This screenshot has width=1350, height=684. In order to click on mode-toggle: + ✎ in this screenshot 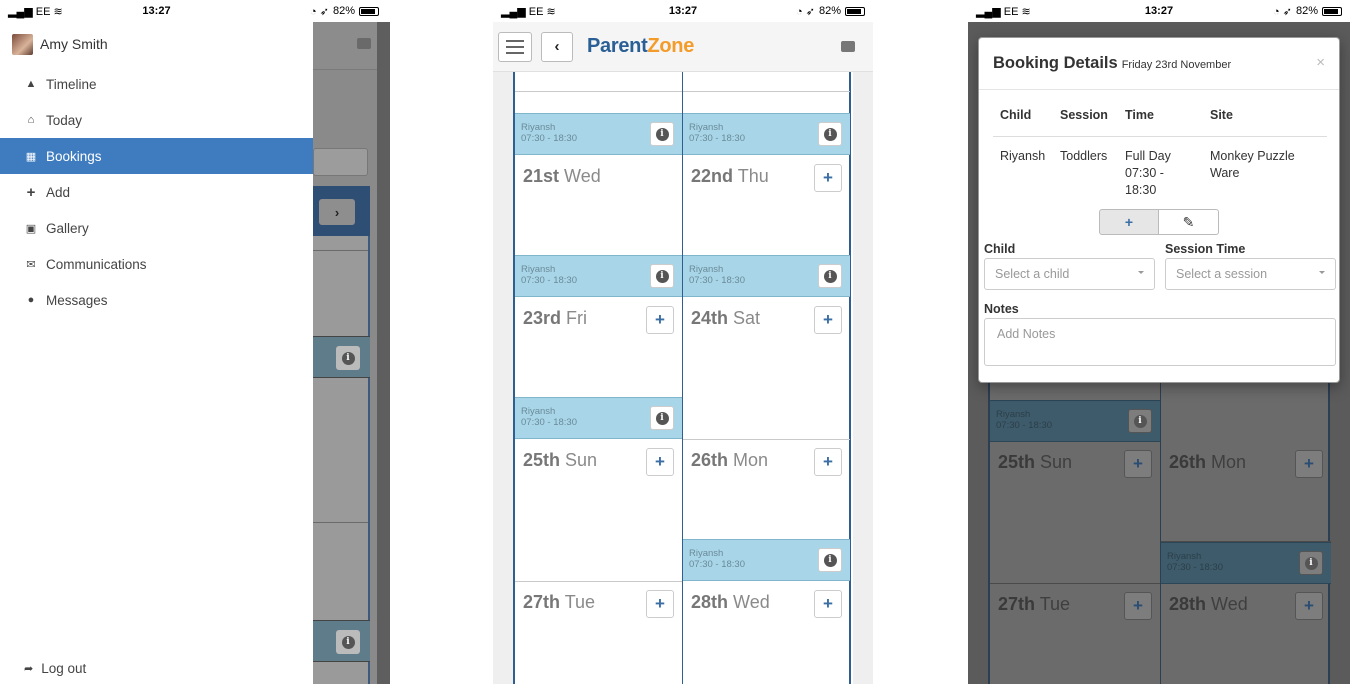, I will do `click(1159, 222)`.